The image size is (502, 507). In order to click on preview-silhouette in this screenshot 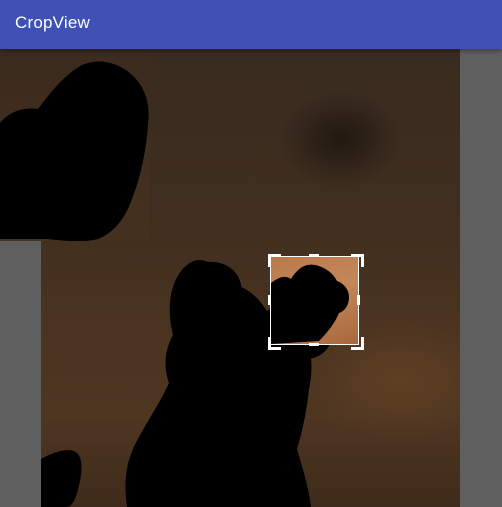, I will do `click(74, 151)`.